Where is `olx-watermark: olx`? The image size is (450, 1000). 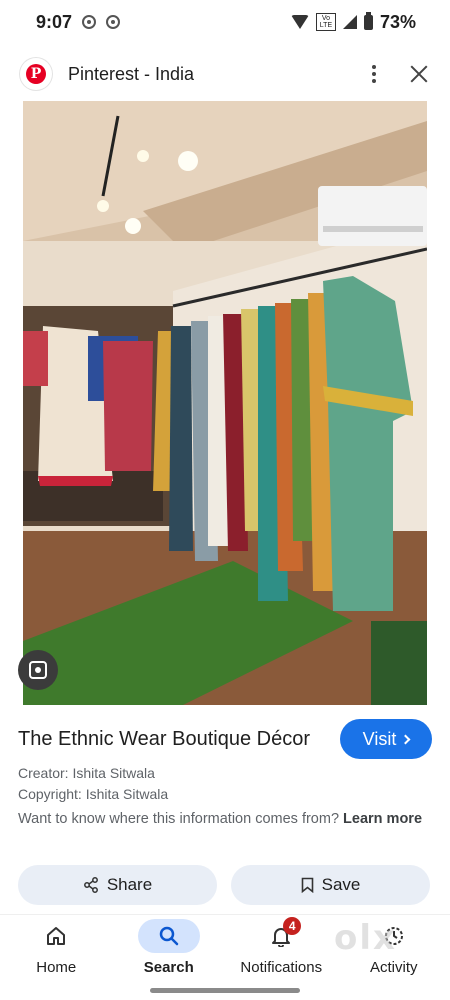 olx-watermark: olx is located at coordinates (365, 938).